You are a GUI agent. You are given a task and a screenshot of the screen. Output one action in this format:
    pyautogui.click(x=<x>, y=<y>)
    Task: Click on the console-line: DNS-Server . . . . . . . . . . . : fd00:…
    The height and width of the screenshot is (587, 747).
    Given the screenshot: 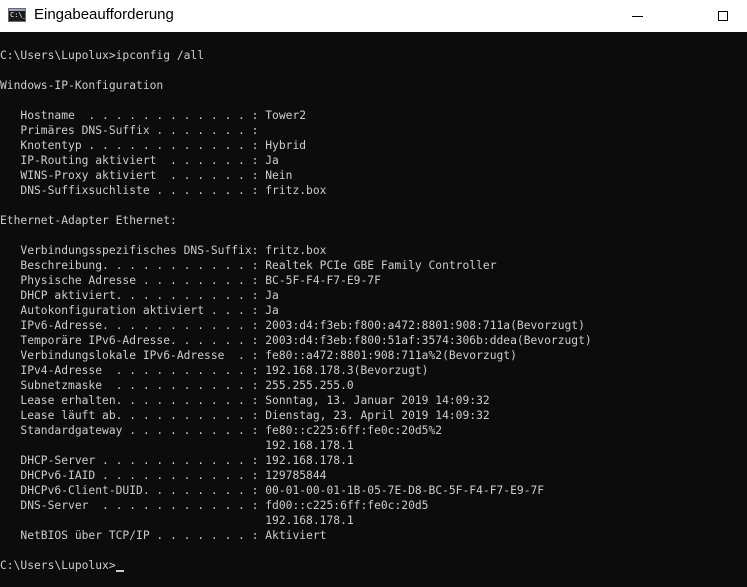 What is the action you would take?
    pyautogui.click(x=214, y=505)
    